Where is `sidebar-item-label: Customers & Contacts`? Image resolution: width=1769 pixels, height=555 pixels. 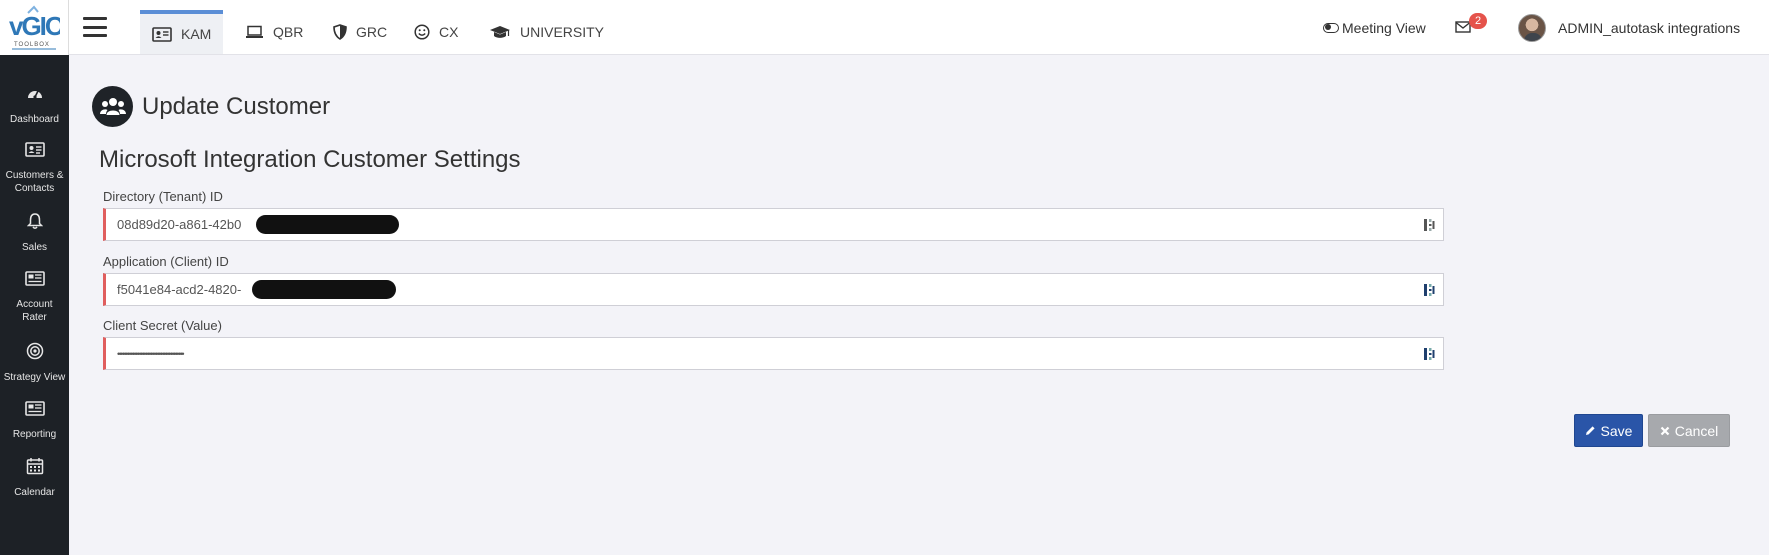 sidebar-item-label: Customers & Contacts is located at coordinates (34, 182).